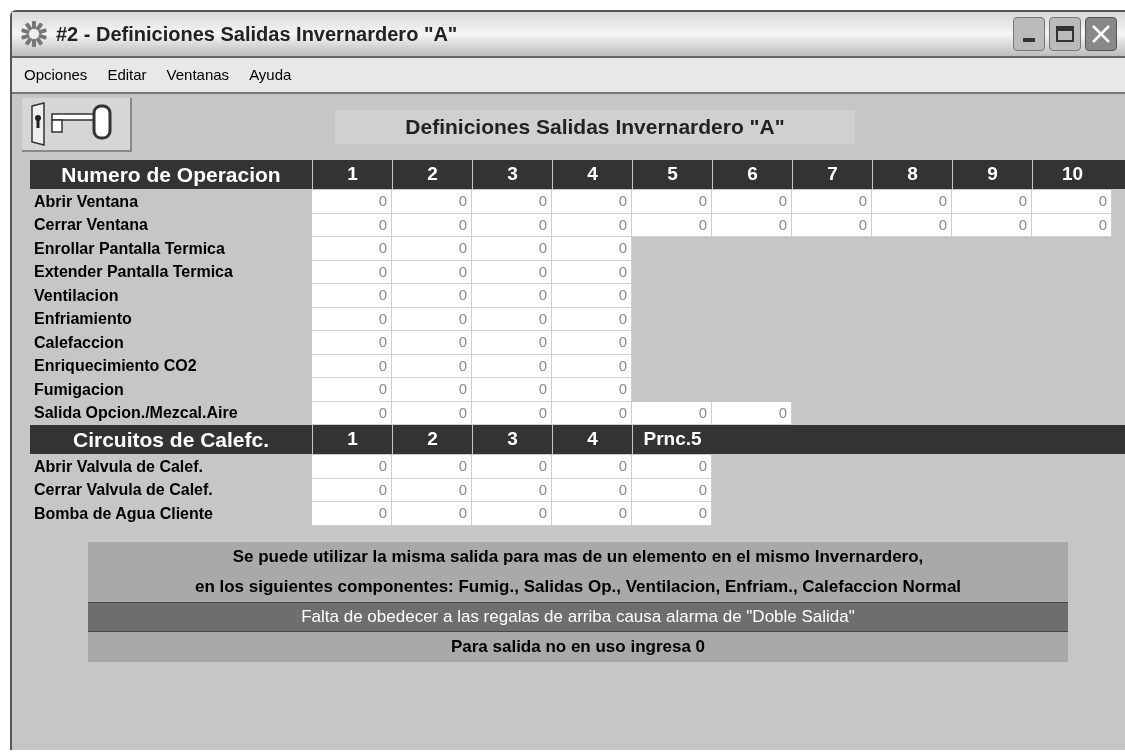 The width and height of the screenshot is (1125, 752). Describe the element at coordinates (115, 366) in the screenshot. I see `row-label: Enriquecimiento CO2` at that location.